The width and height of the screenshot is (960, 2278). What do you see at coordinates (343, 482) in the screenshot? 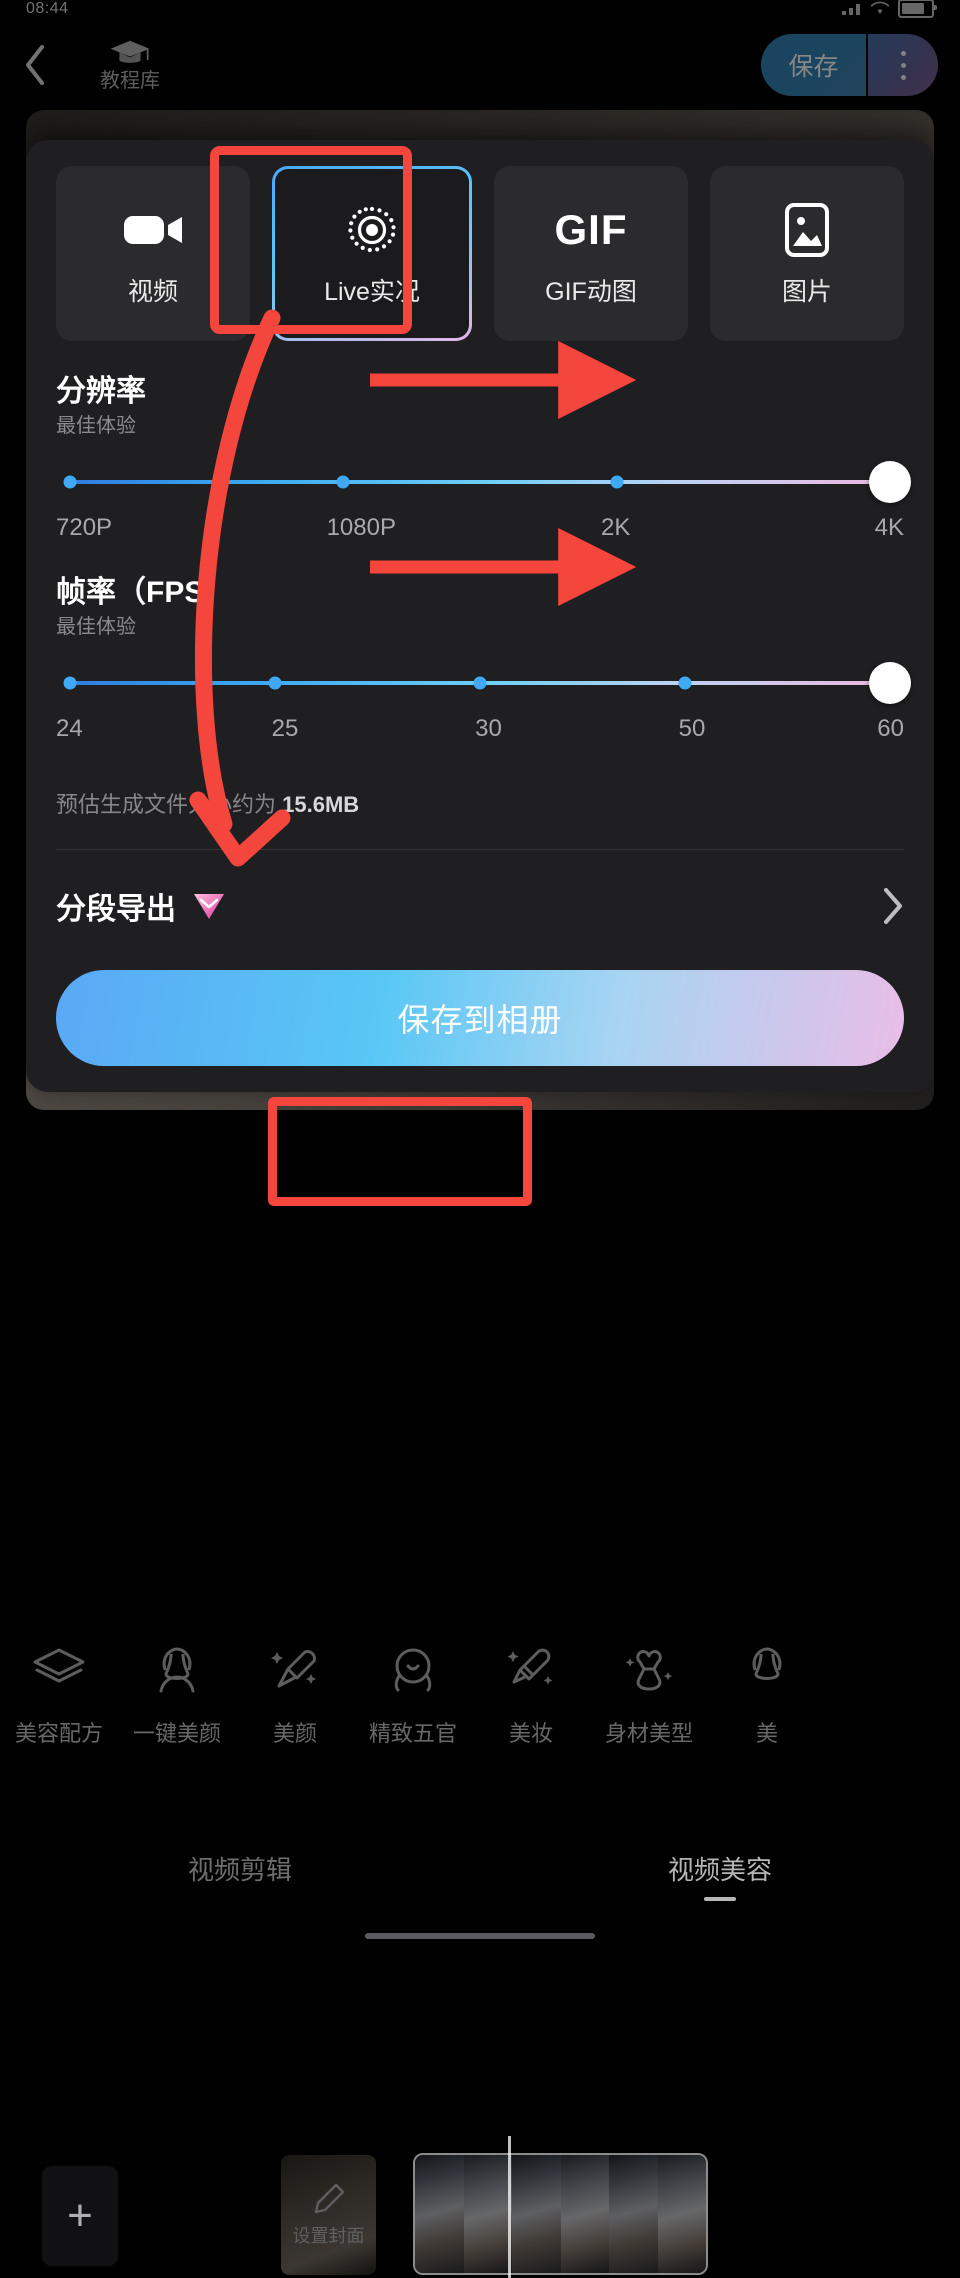
I see `resolution-tick-1080p` at bounding box center [343, 482].